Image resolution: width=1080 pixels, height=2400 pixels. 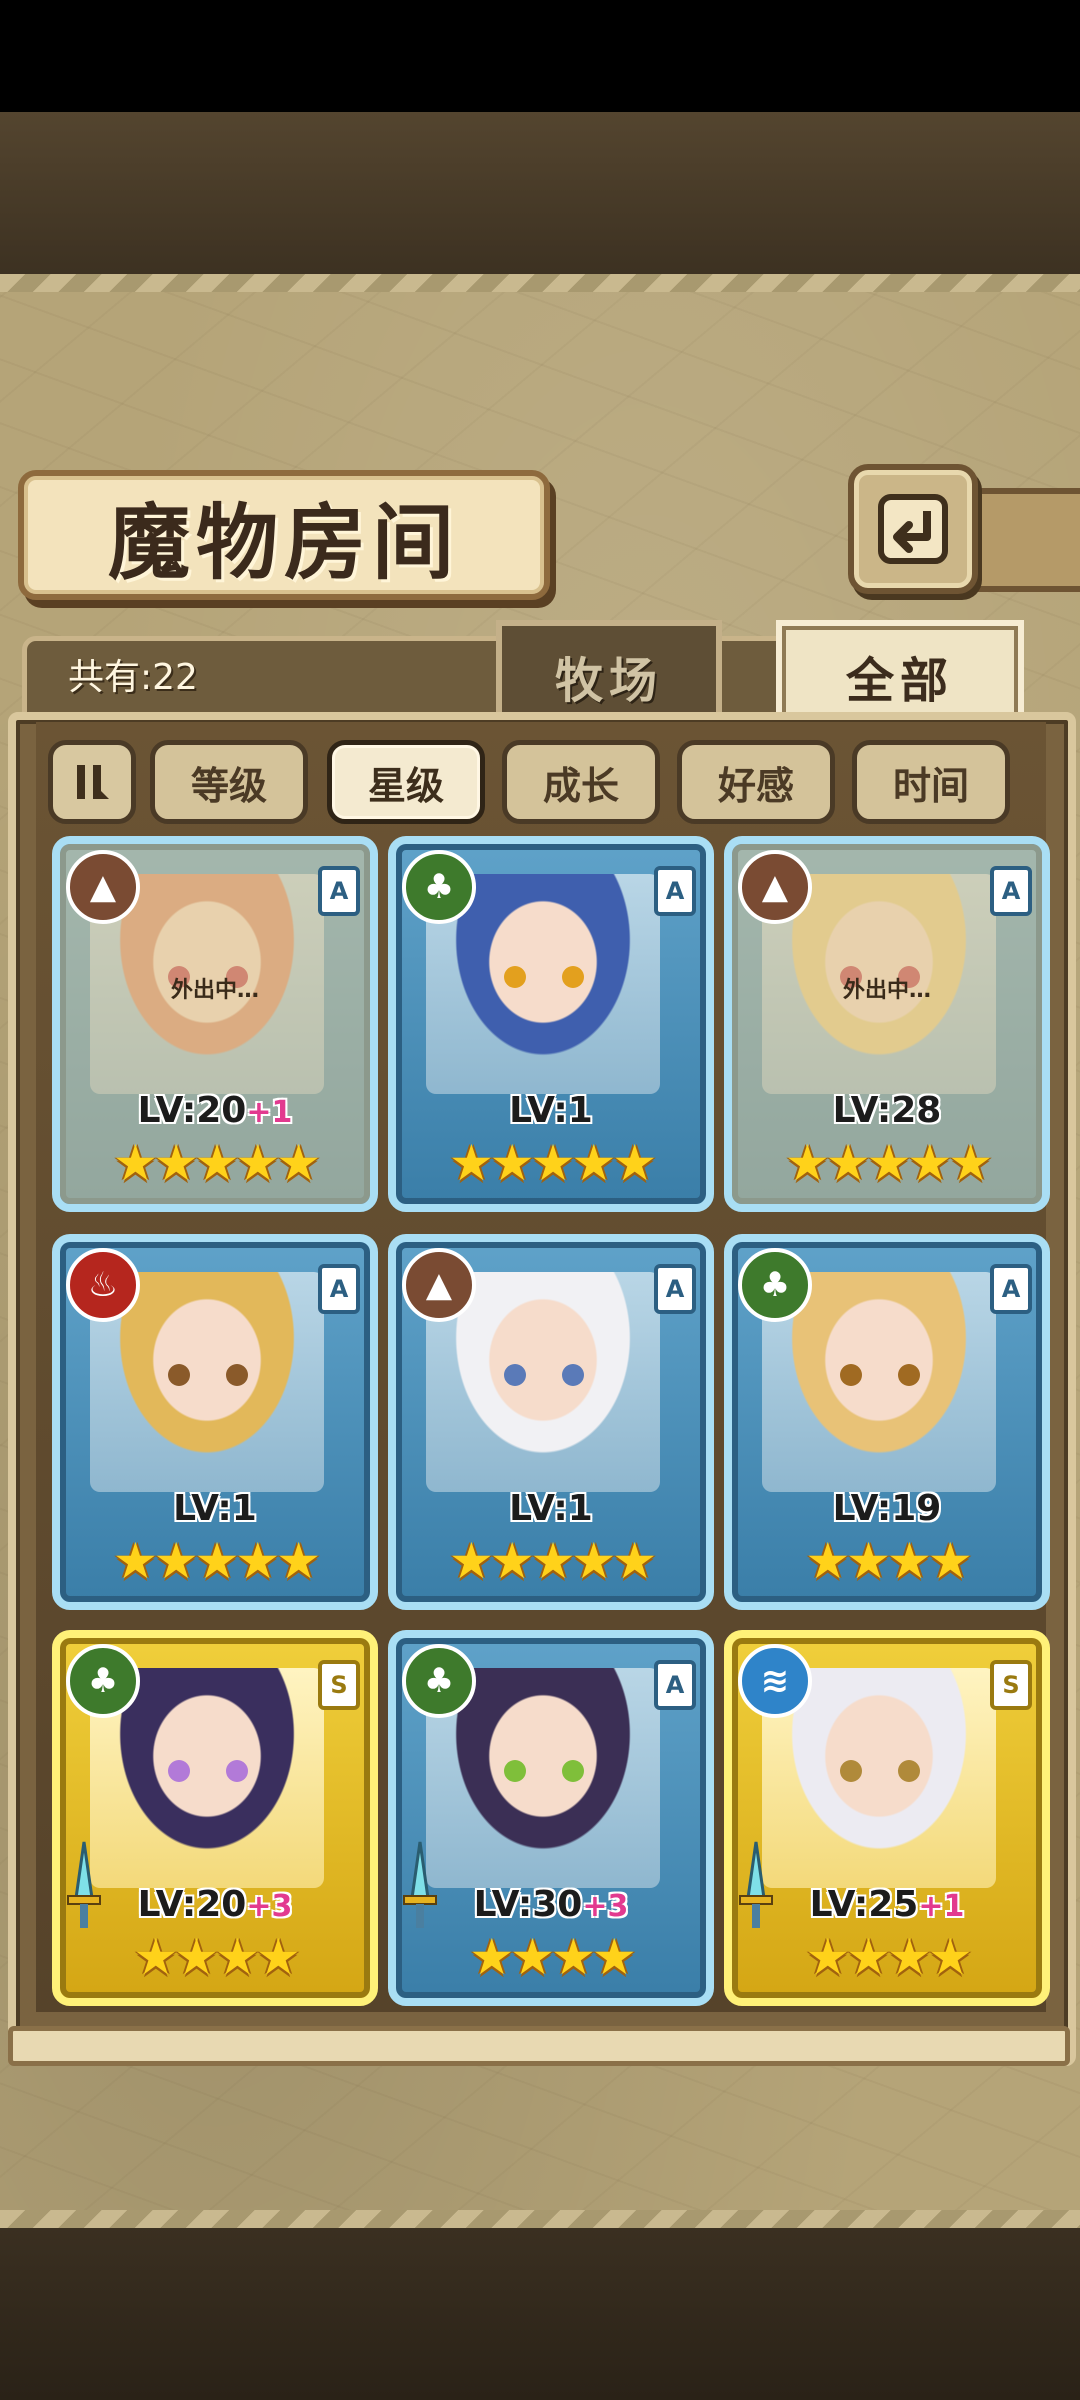 What do you see at coordinates (756, 782) in the screenshot?
I see `filter-affection-button: 好感` at bounding box center [756, 782].